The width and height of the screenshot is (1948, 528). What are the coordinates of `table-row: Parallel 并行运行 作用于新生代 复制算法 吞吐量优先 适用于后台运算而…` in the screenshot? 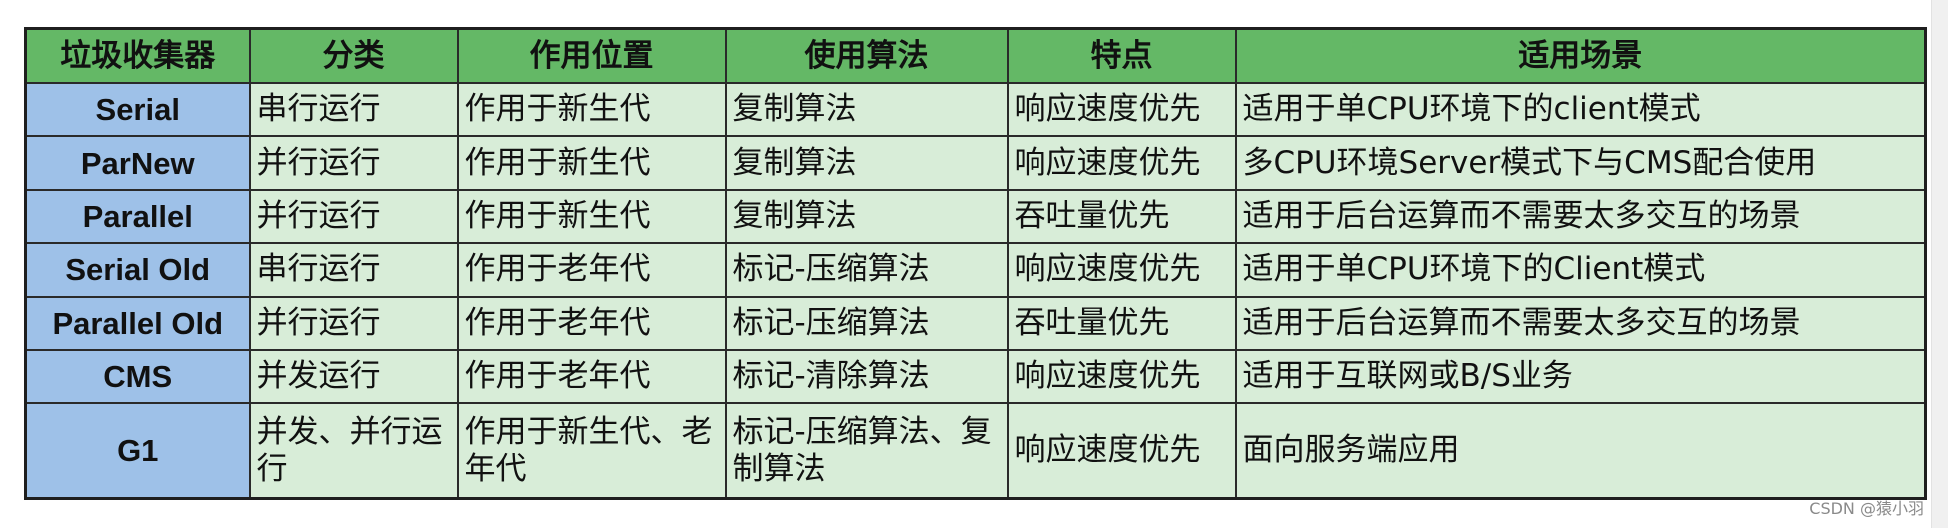 It's located at (975, 216).